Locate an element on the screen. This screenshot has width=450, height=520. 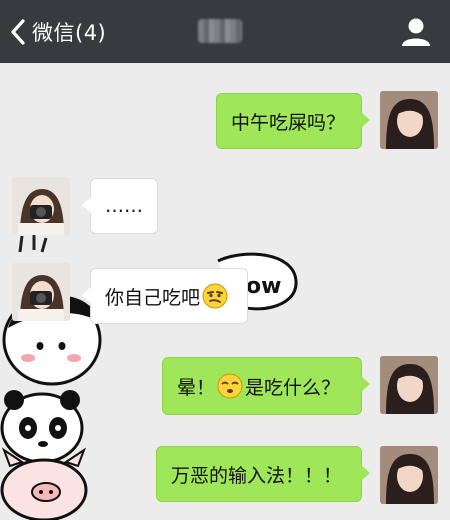
ow-sticker-text: ow is located at coordinates (263, 286).